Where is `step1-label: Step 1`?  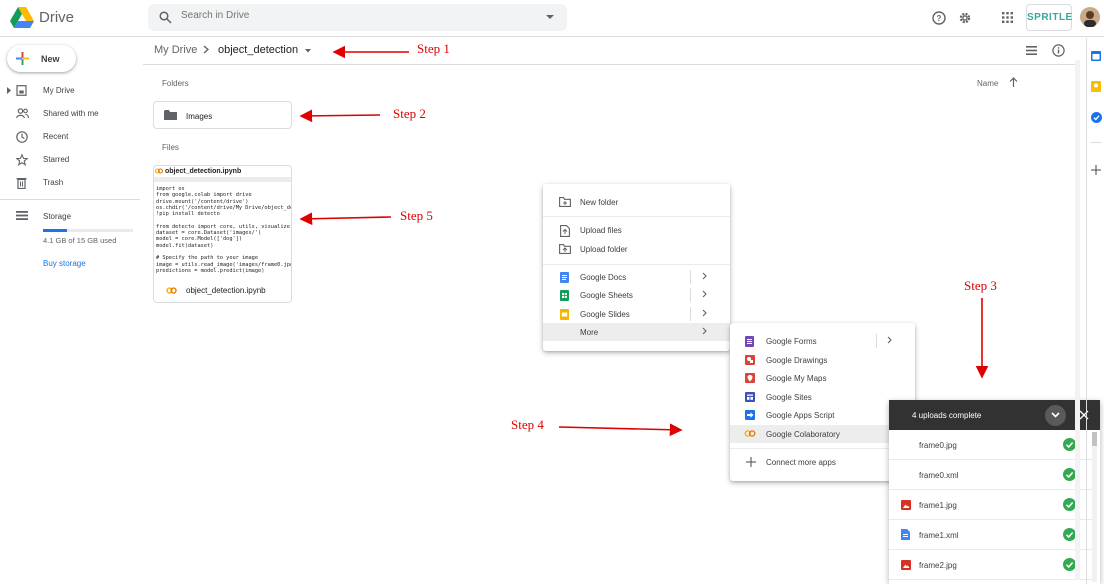 step1-label: Step 1 is located at coordinates (433, 48).